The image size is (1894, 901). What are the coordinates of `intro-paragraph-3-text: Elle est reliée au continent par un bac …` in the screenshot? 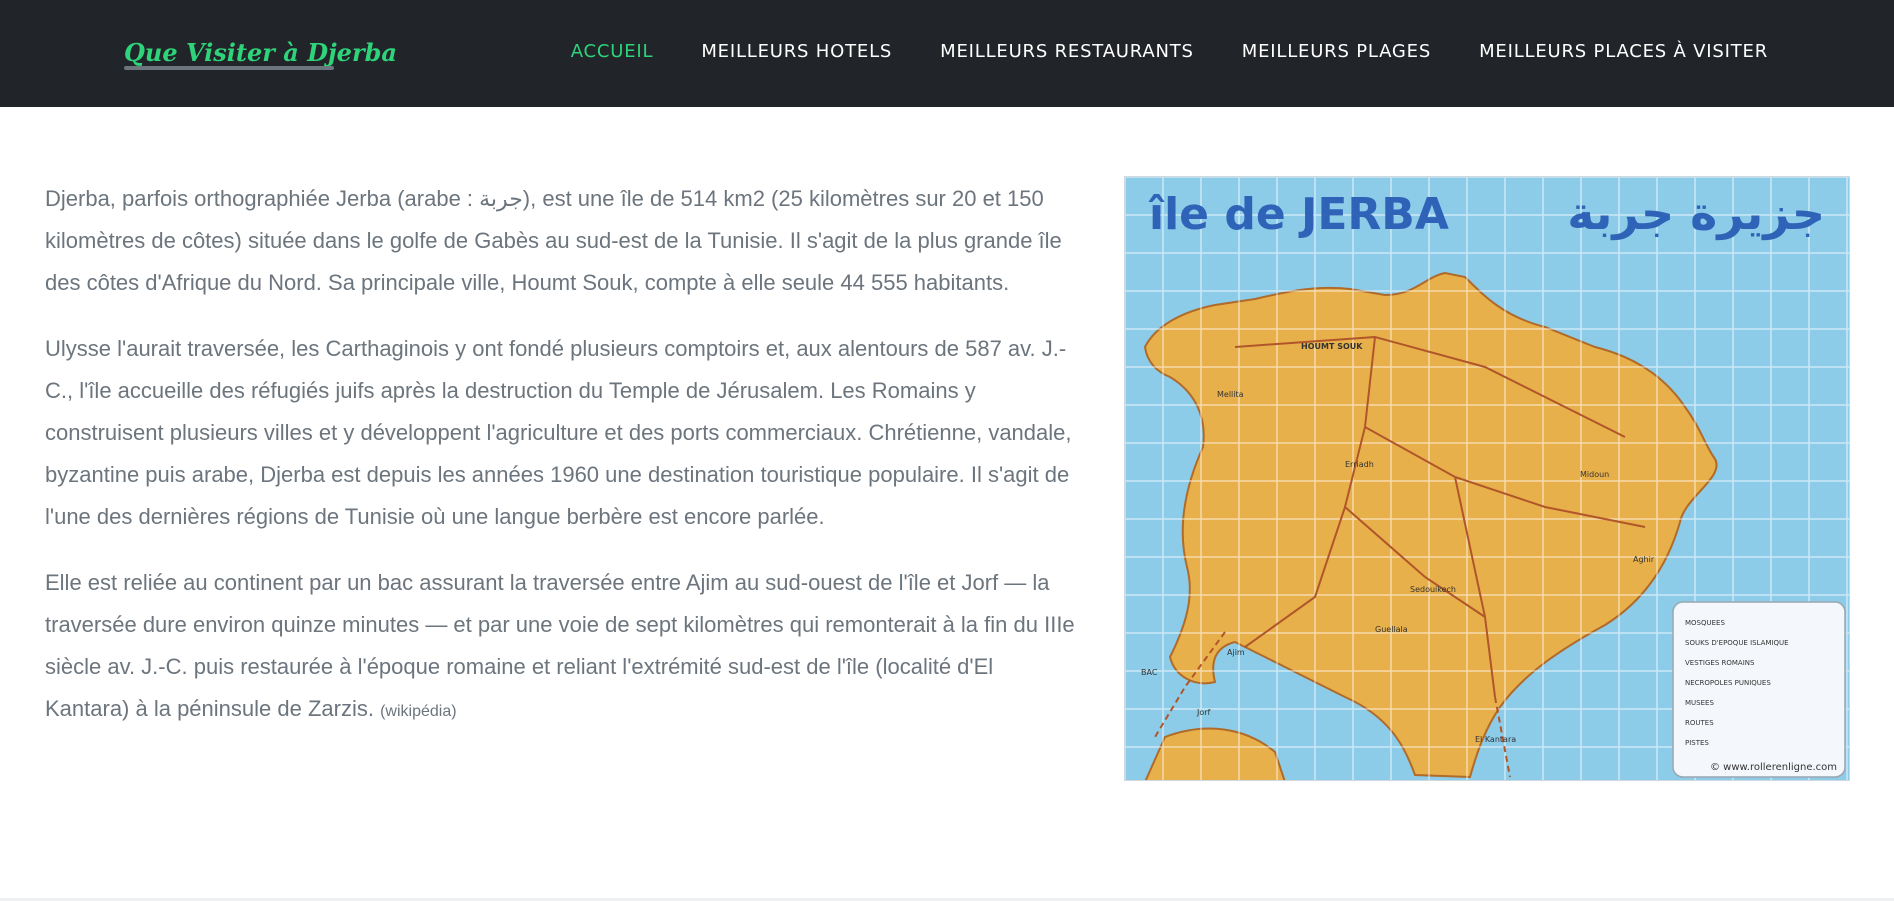 It's located at (560, 645).